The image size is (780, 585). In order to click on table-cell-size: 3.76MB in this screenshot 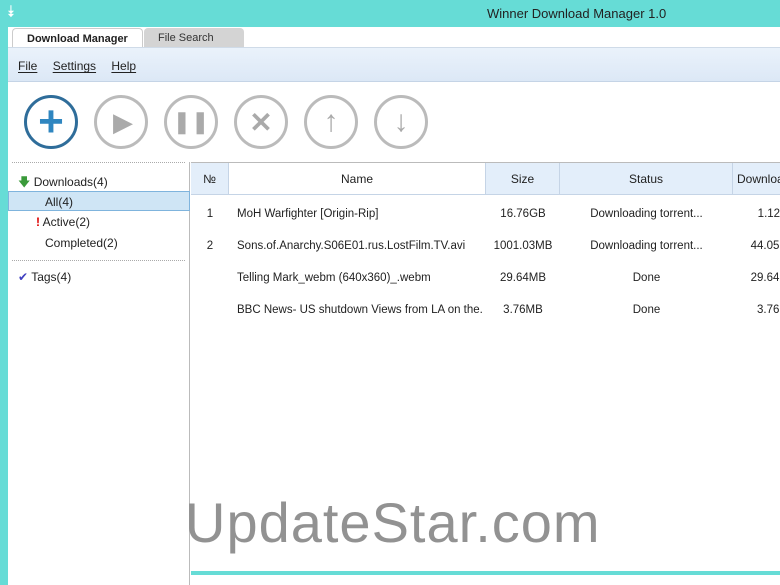, I will do `click(523, 312)`.